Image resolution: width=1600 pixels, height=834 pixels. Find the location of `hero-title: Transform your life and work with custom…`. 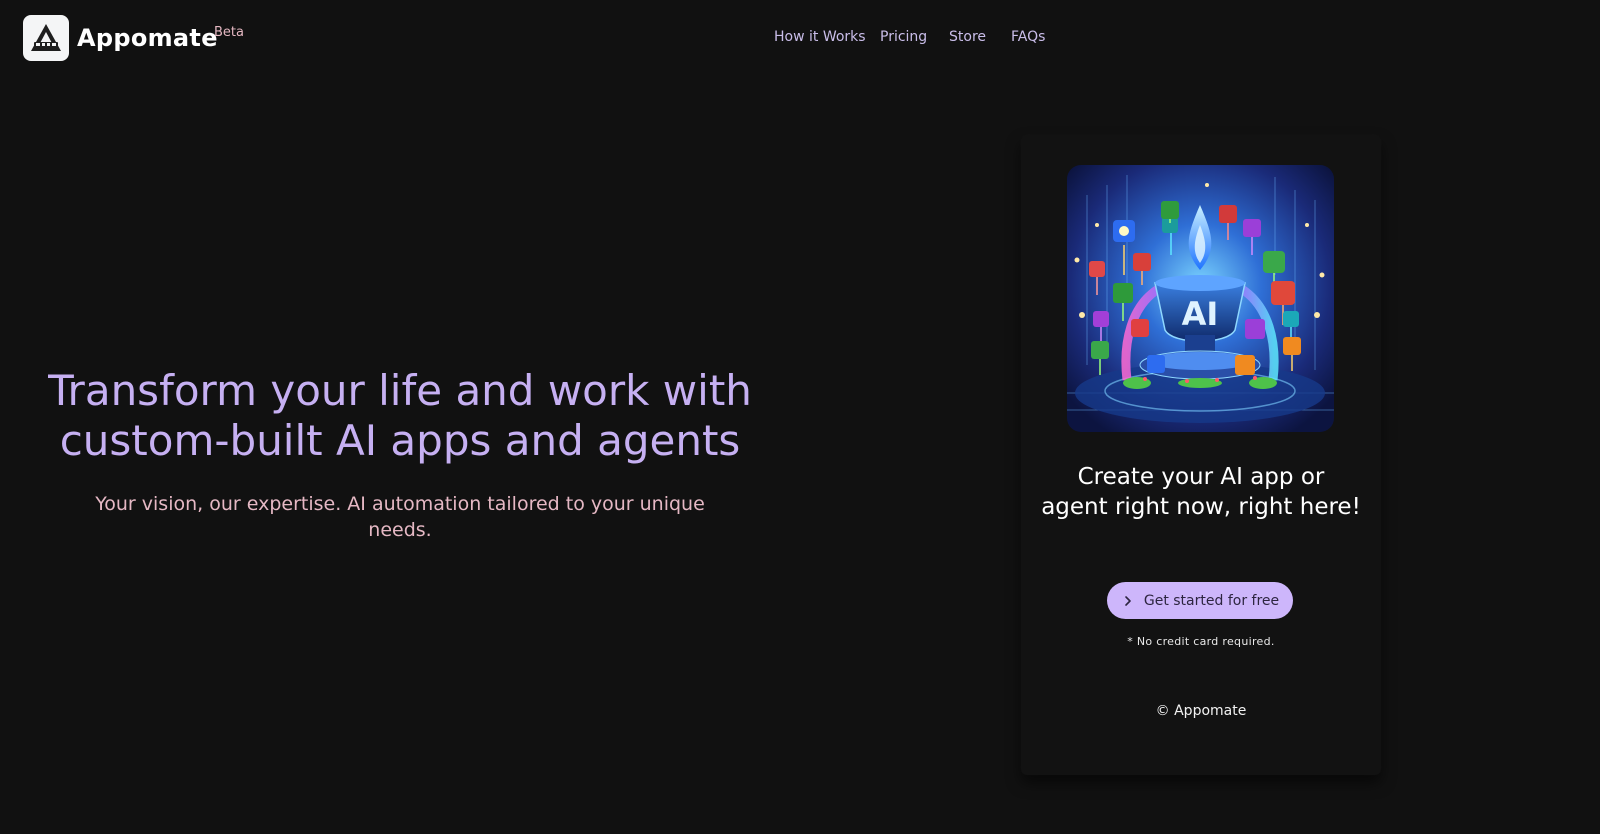

hero-title: Transform your life and work with custom… is located at coordinates (400, 415).